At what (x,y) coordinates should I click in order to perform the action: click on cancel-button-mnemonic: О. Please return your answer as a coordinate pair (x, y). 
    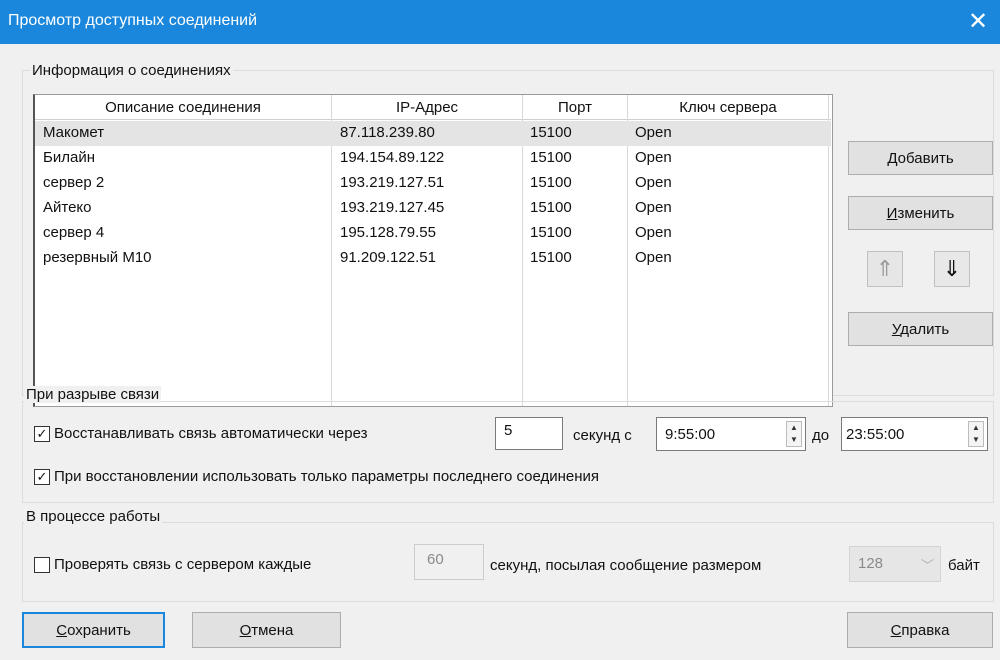
    Looking at the image, I should click on (245, 630).